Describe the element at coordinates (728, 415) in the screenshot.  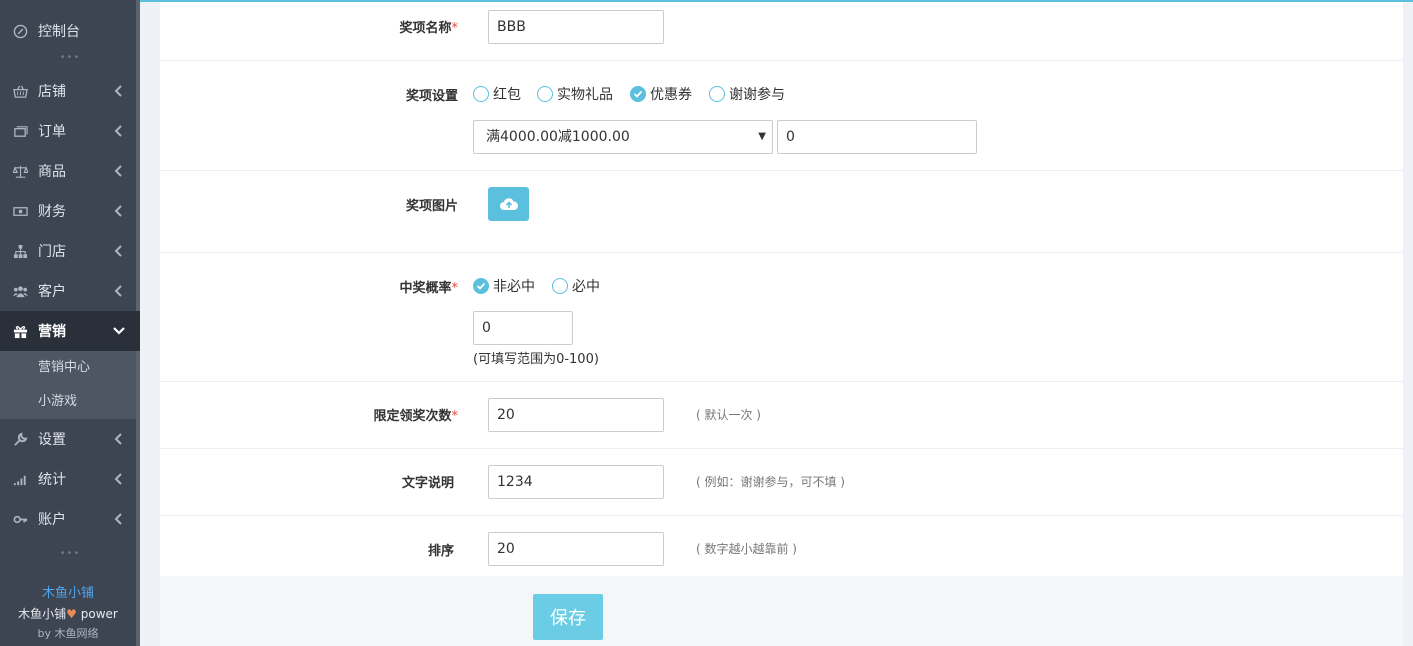
I see `limit-hint: ( 默认一次 )` at that location.